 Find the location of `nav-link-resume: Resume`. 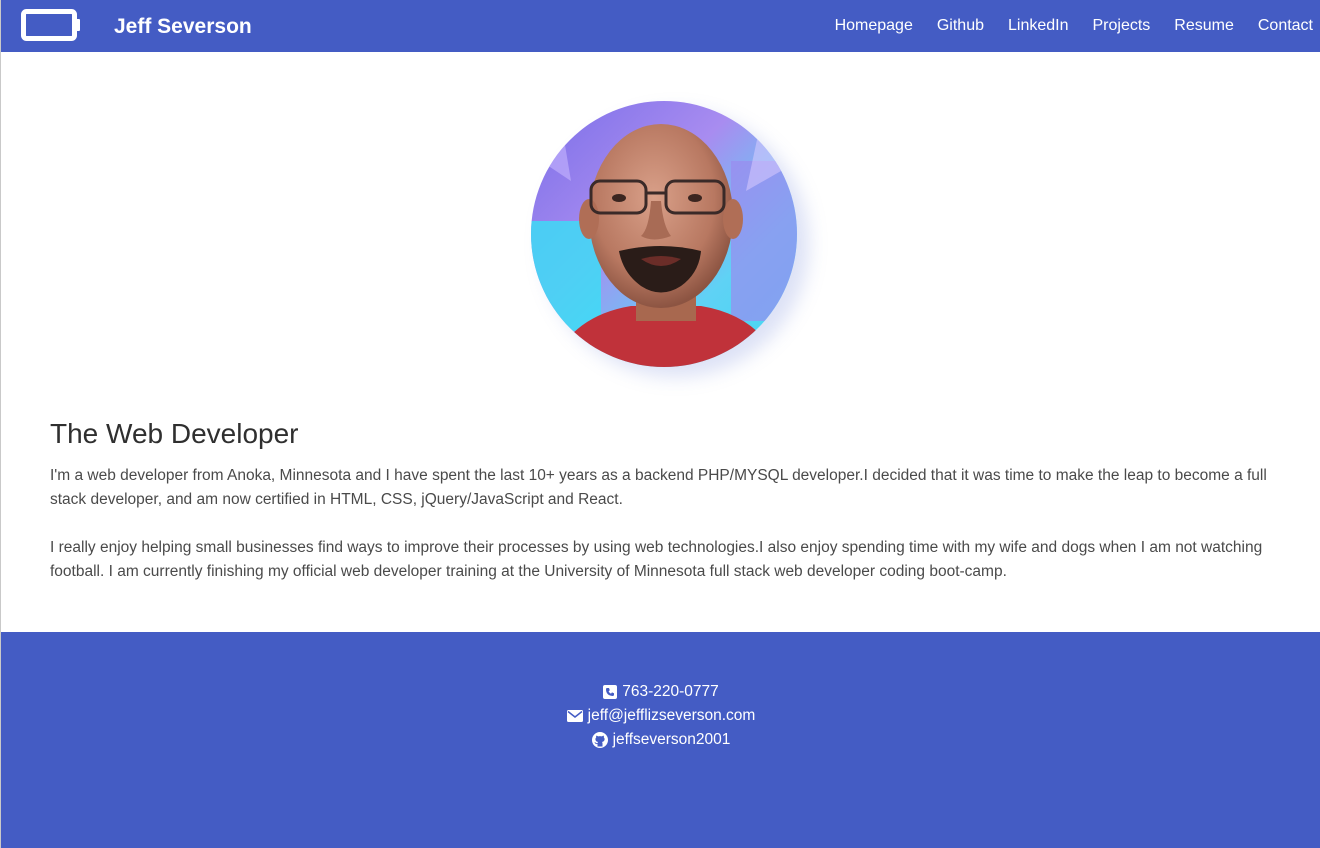

nav-link-resume: Resume is located at coordinates (1204, 26).